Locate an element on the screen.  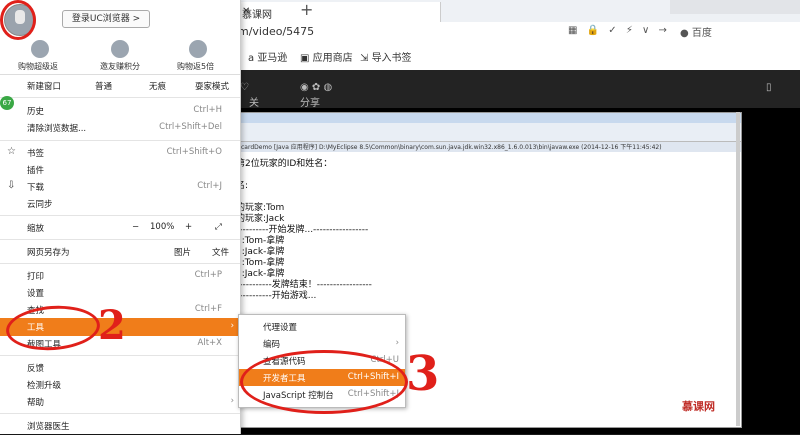
menu-item-shortcut: Ctrl+Shift+Del is located at coordinates (190, 127).